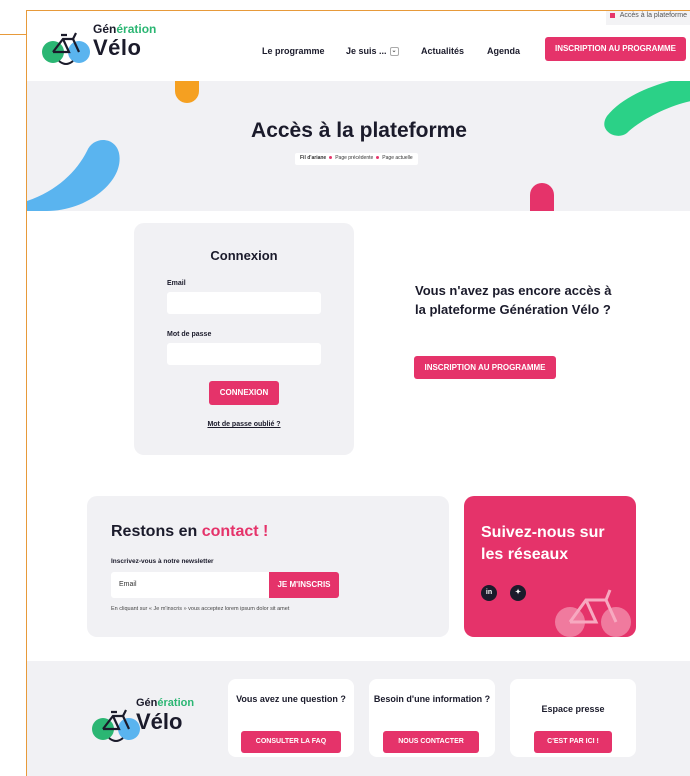  What do you see at coordinates (503, 51) in the screenshot?
I see `nav-item-agenda: Agenda` at bounding box center [503, 51].